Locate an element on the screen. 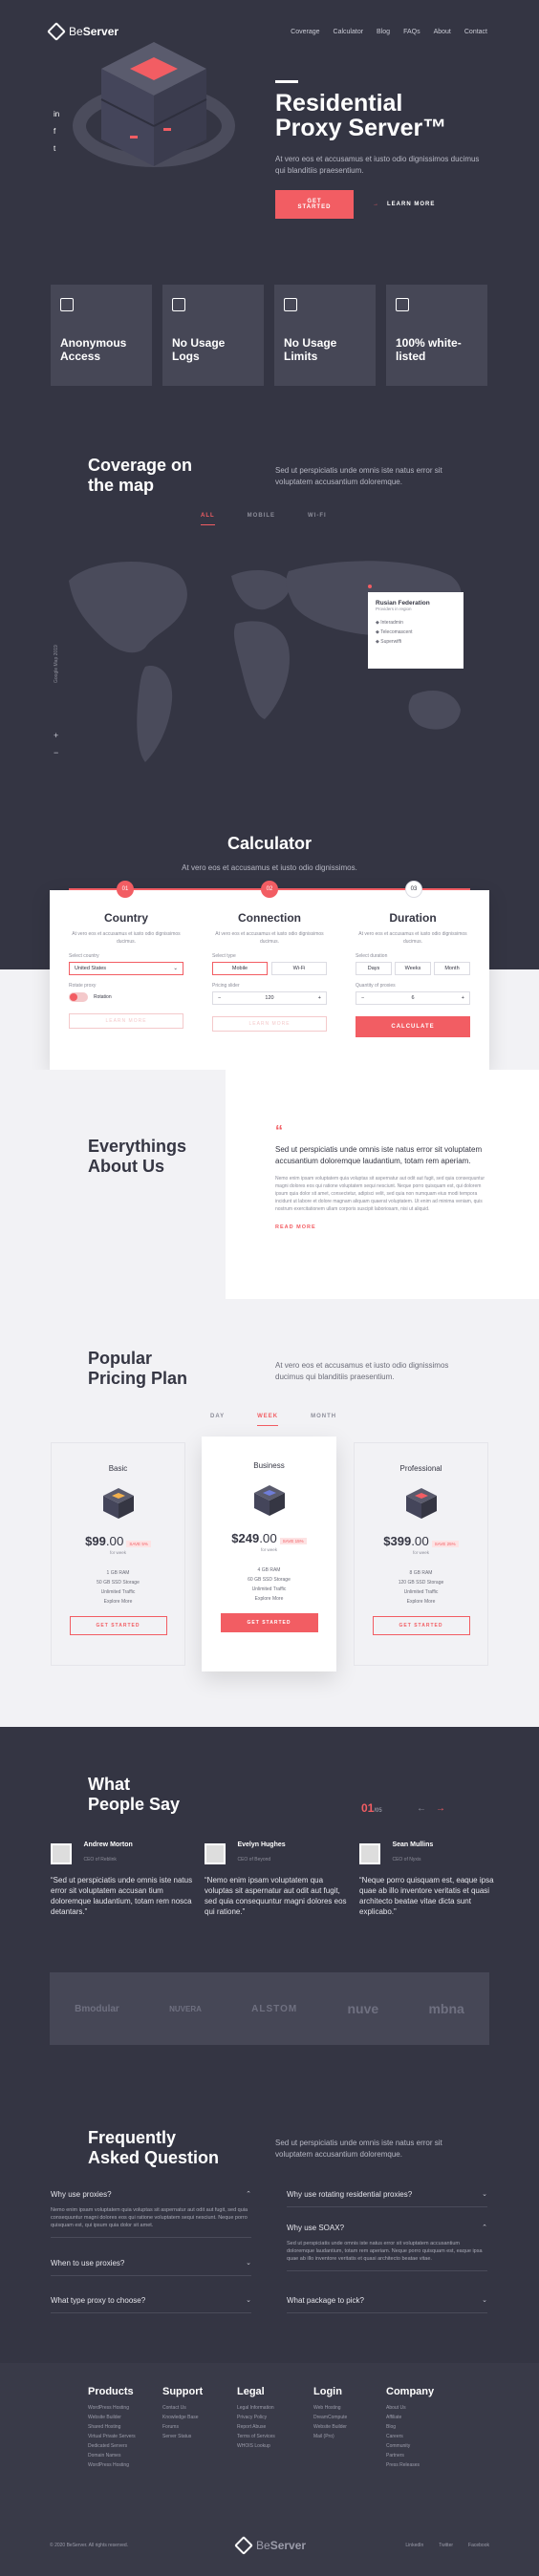 The height and width of the screenshot is (2576, 539). zoom-in-icon: + is located at coordinates (56, 735).